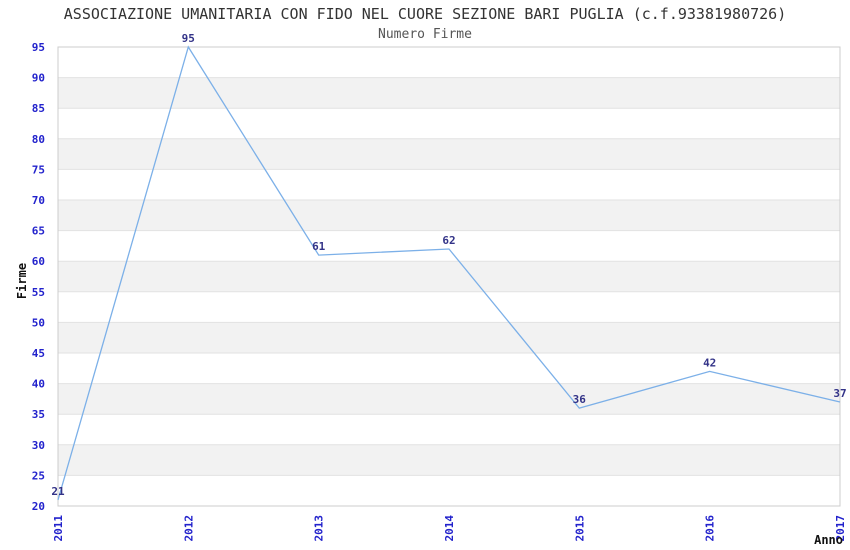  I want to click on y-tick-label: 75, so click(38, 169).